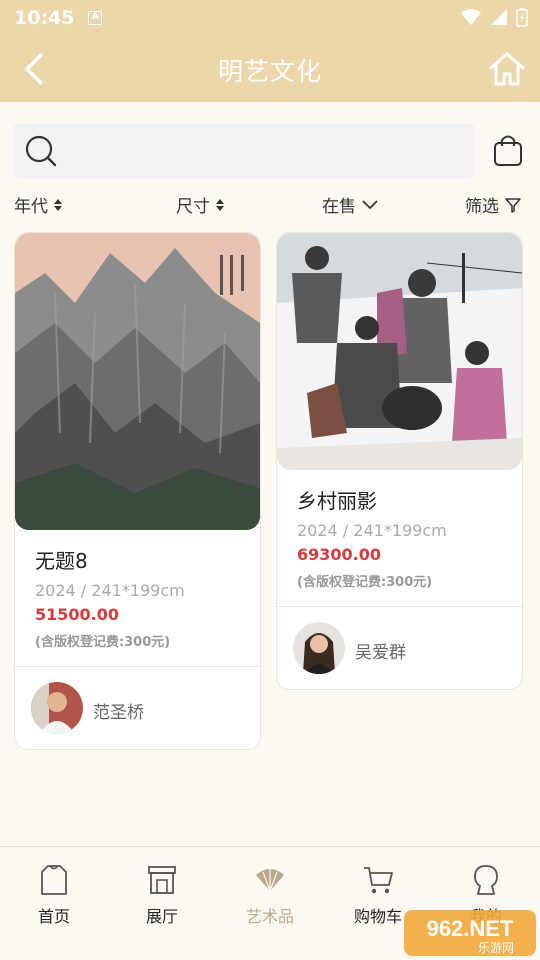 This screenshot has width=540, height=960. I want to click on product-price: 69300.00, so click(339, 554).